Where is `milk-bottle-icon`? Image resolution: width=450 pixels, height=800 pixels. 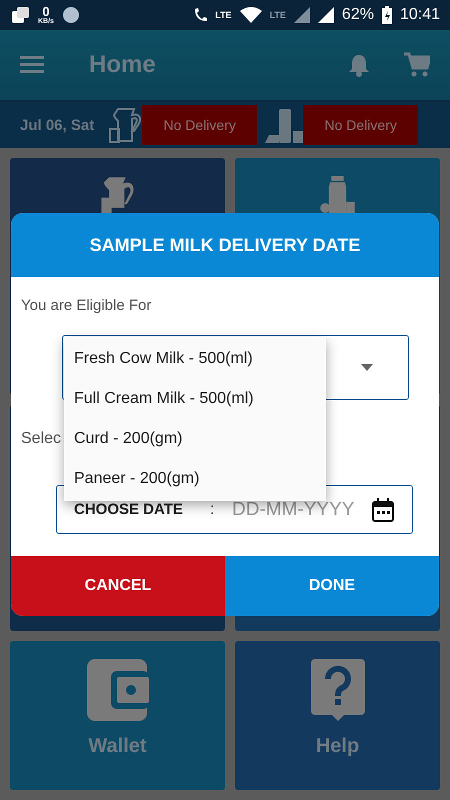
milk-bottle-icon is located at coordinates (337, 194).